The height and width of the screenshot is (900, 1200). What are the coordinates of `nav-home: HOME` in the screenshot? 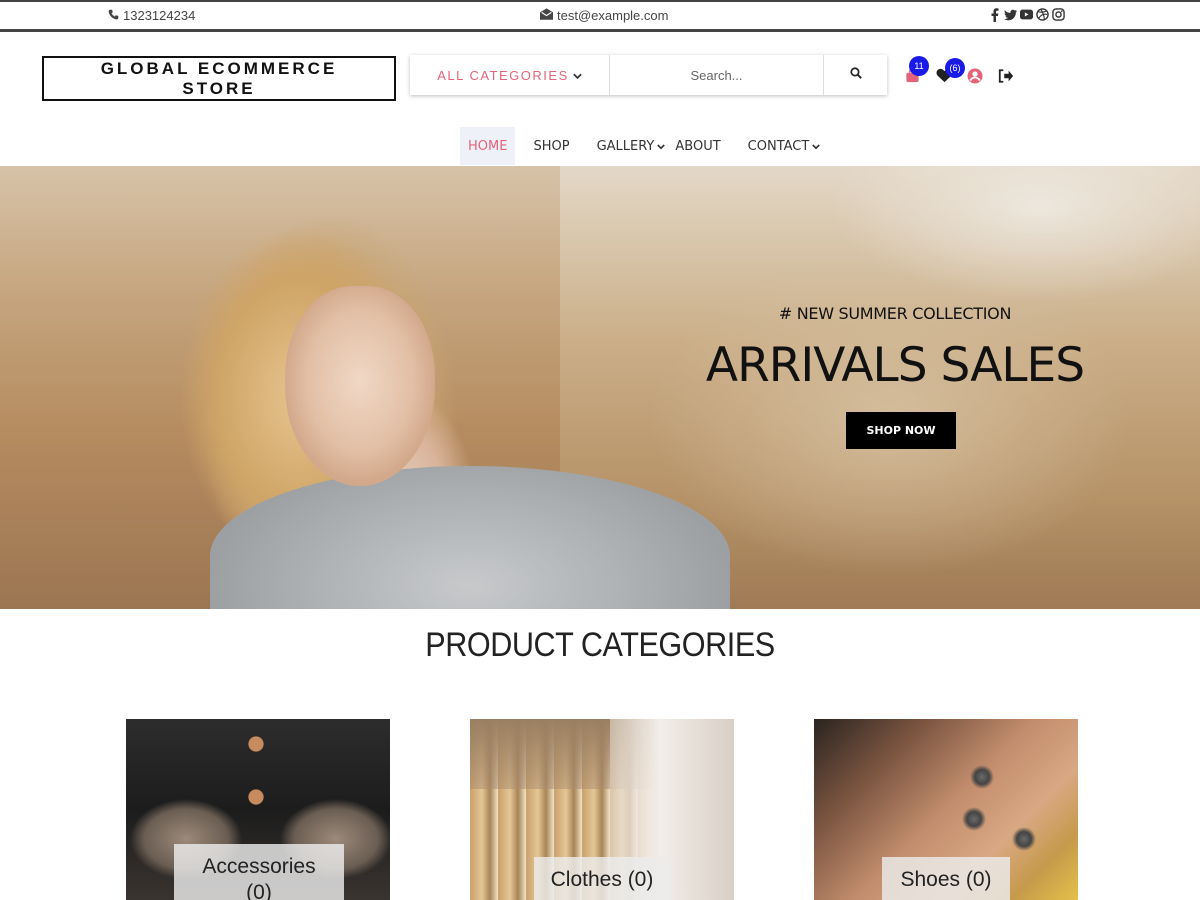 It's located at (488, 146).